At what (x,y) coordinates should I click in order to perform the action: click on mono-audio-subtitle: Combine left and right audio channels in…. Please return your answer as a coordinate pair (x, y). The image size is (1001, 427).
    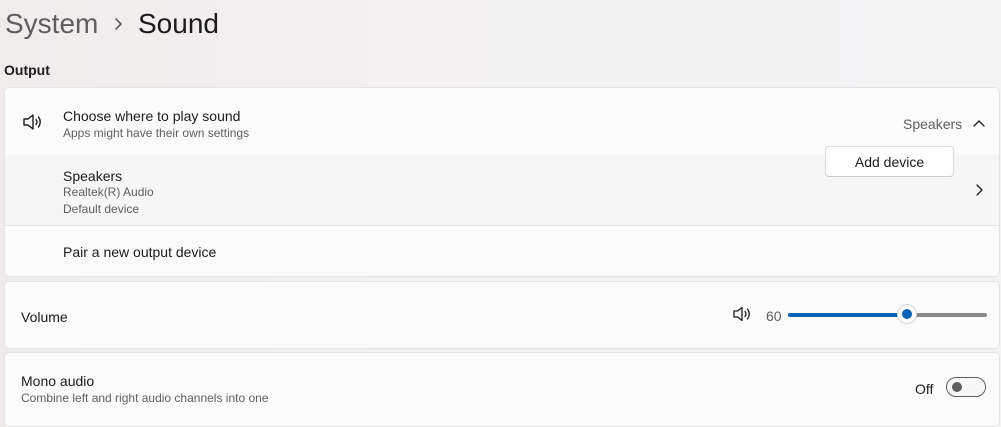
    Looking at the image, I should click on (145, 398).